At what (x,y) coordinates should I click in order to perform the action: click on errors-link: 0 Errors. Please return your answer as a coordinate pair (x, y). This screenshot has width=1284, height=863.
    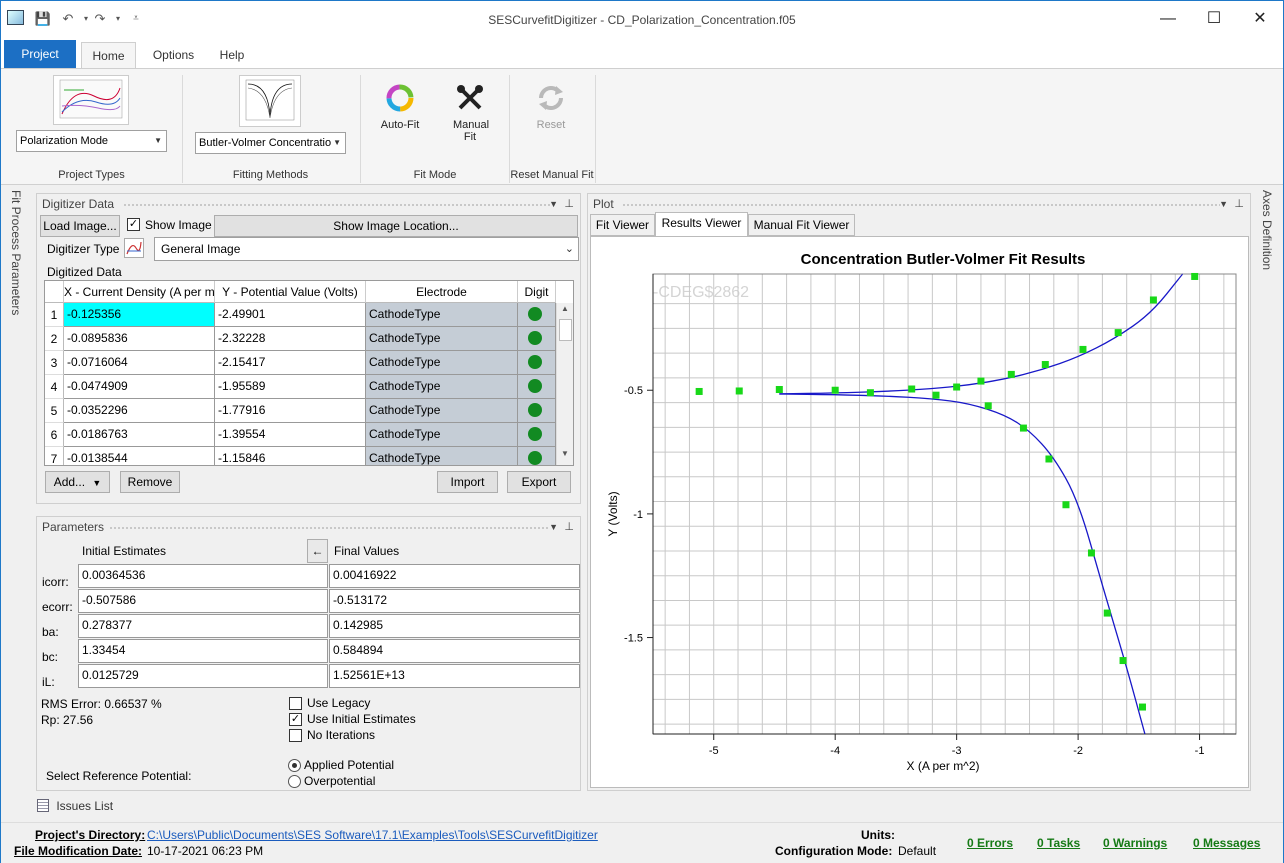
    Looking at the image, I should click on (990, 843).